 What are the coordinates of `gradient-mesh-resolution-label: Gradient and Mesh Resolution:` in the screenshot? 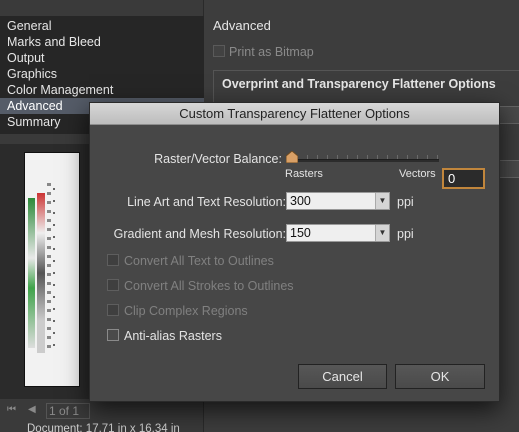 It's located at (199, 234).